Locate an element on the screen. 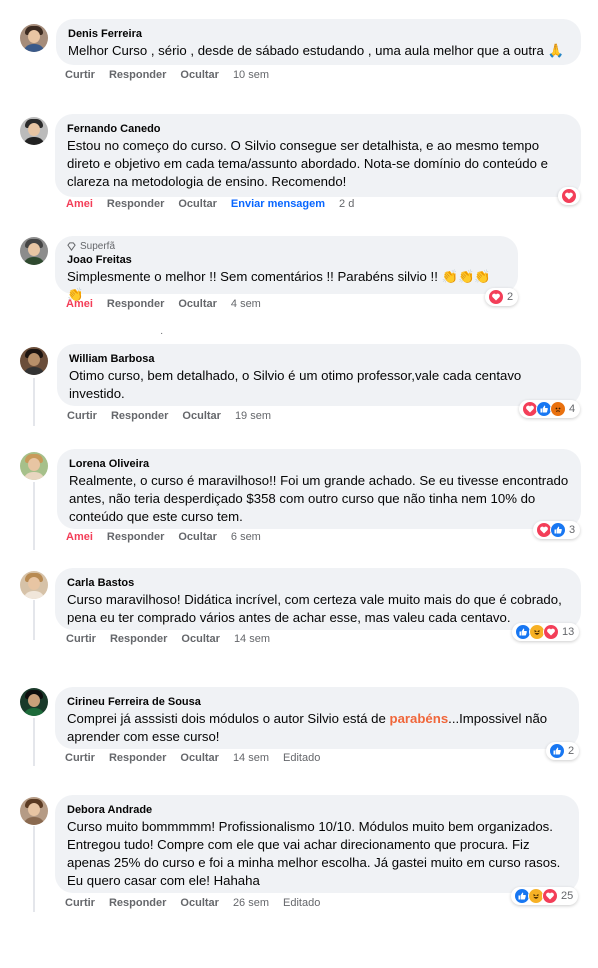 The image size is (598, 968). author-name: Denis Ferreira is located at coordinates (318, 34).